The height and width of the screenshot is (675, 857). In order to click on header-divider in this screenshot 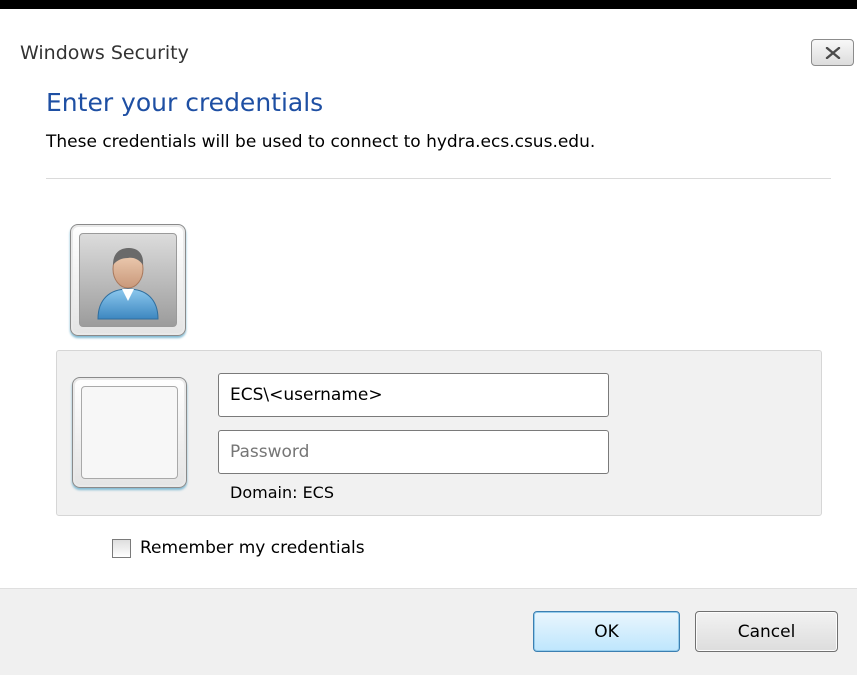, I will do `click(438, 178)`.